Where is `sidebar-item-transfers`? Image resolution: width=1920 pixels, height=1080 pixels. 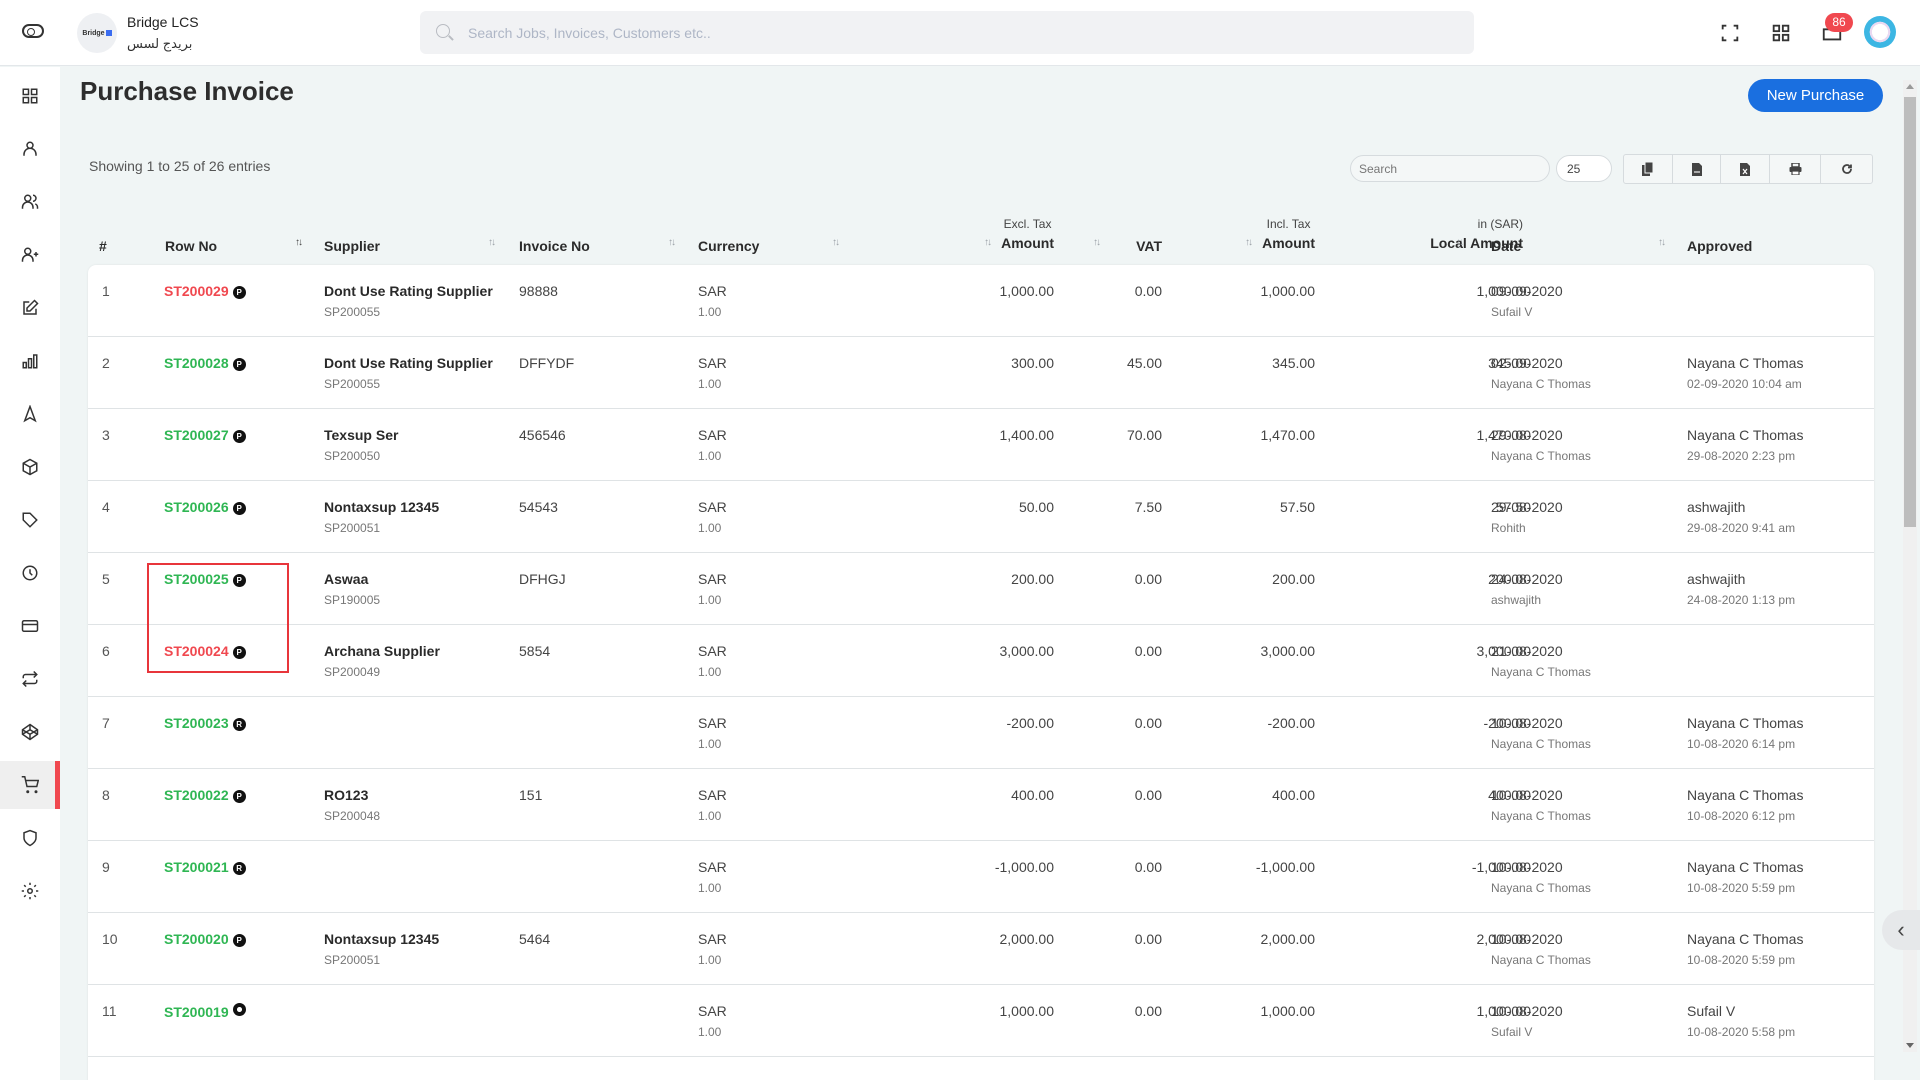
sidebar-item-transfers is located at coordinates (30, 679).